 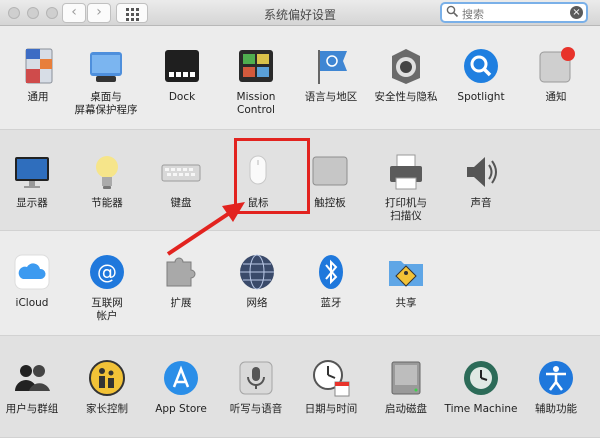 I want to click on pref-printers-scanners: 打印机与 扫描仪, so click(x=406, y=187).